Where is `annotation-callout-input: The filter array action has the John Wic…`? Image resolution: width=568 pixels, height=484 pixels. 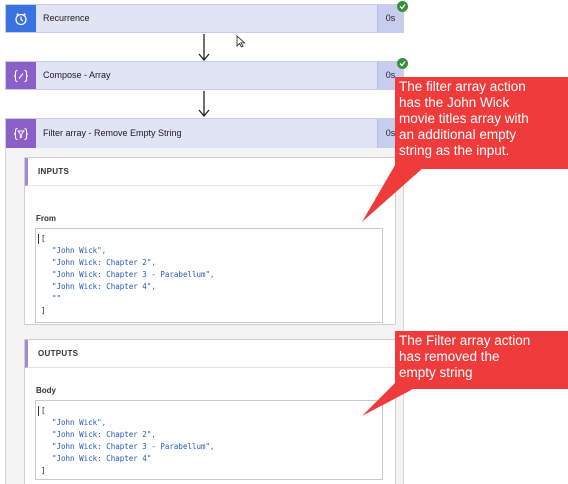 annotation-callout-input: The filter array action has the John Wic… is located at coordinates (481, 123).